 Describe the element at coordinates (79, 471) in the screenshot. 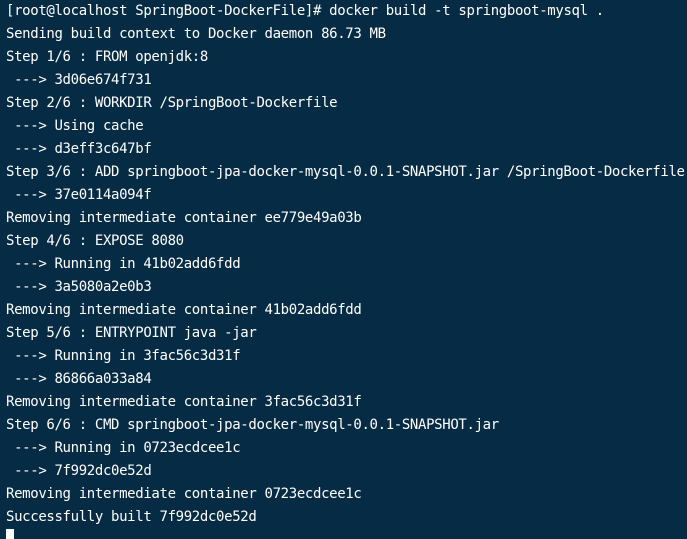

I see `output-line: ---> 7f992dc0e52d` at that location.